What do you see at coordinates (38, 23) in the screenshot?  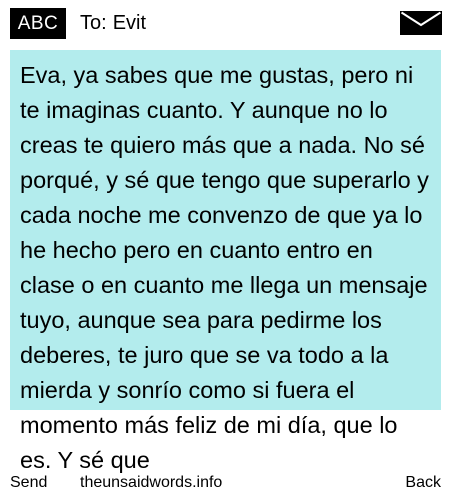 I see `input-mode-indicator: ABC` at bounding box center [38, 23].